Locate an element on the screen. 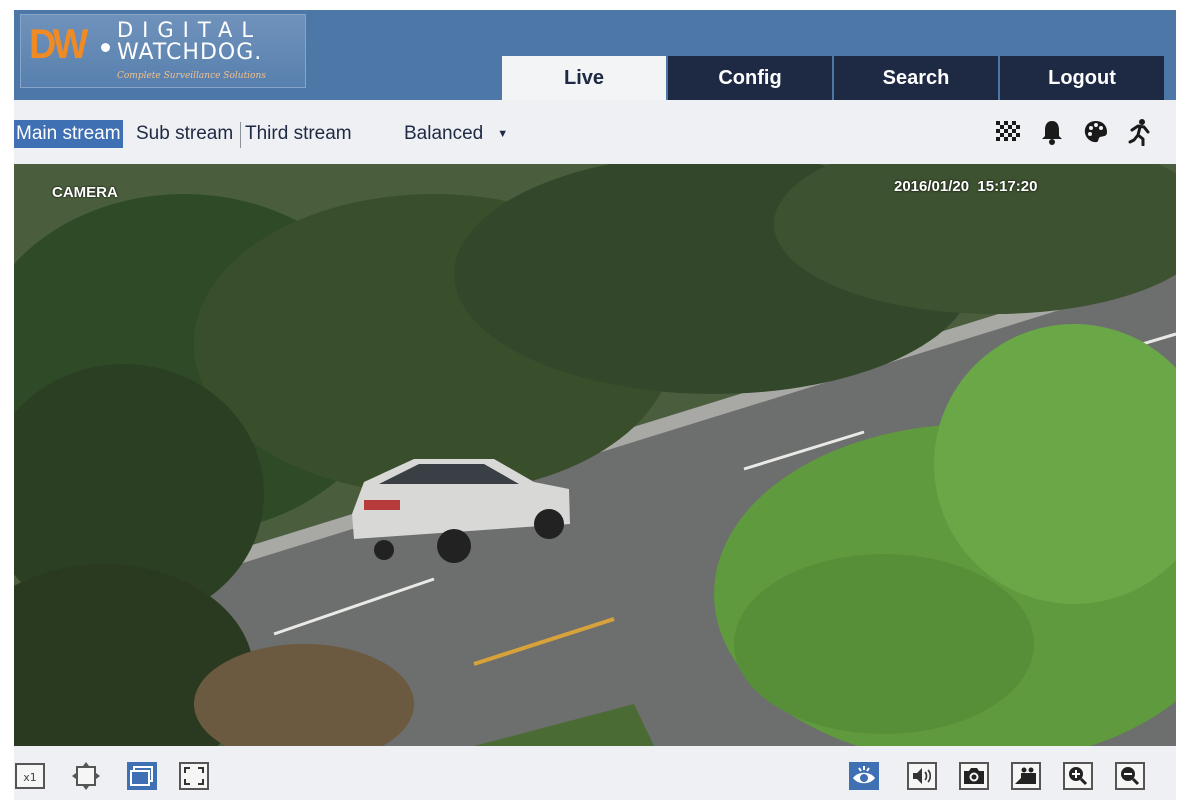 The image size is (1182, 806). stream-divider is located at coordinates (240, 135).